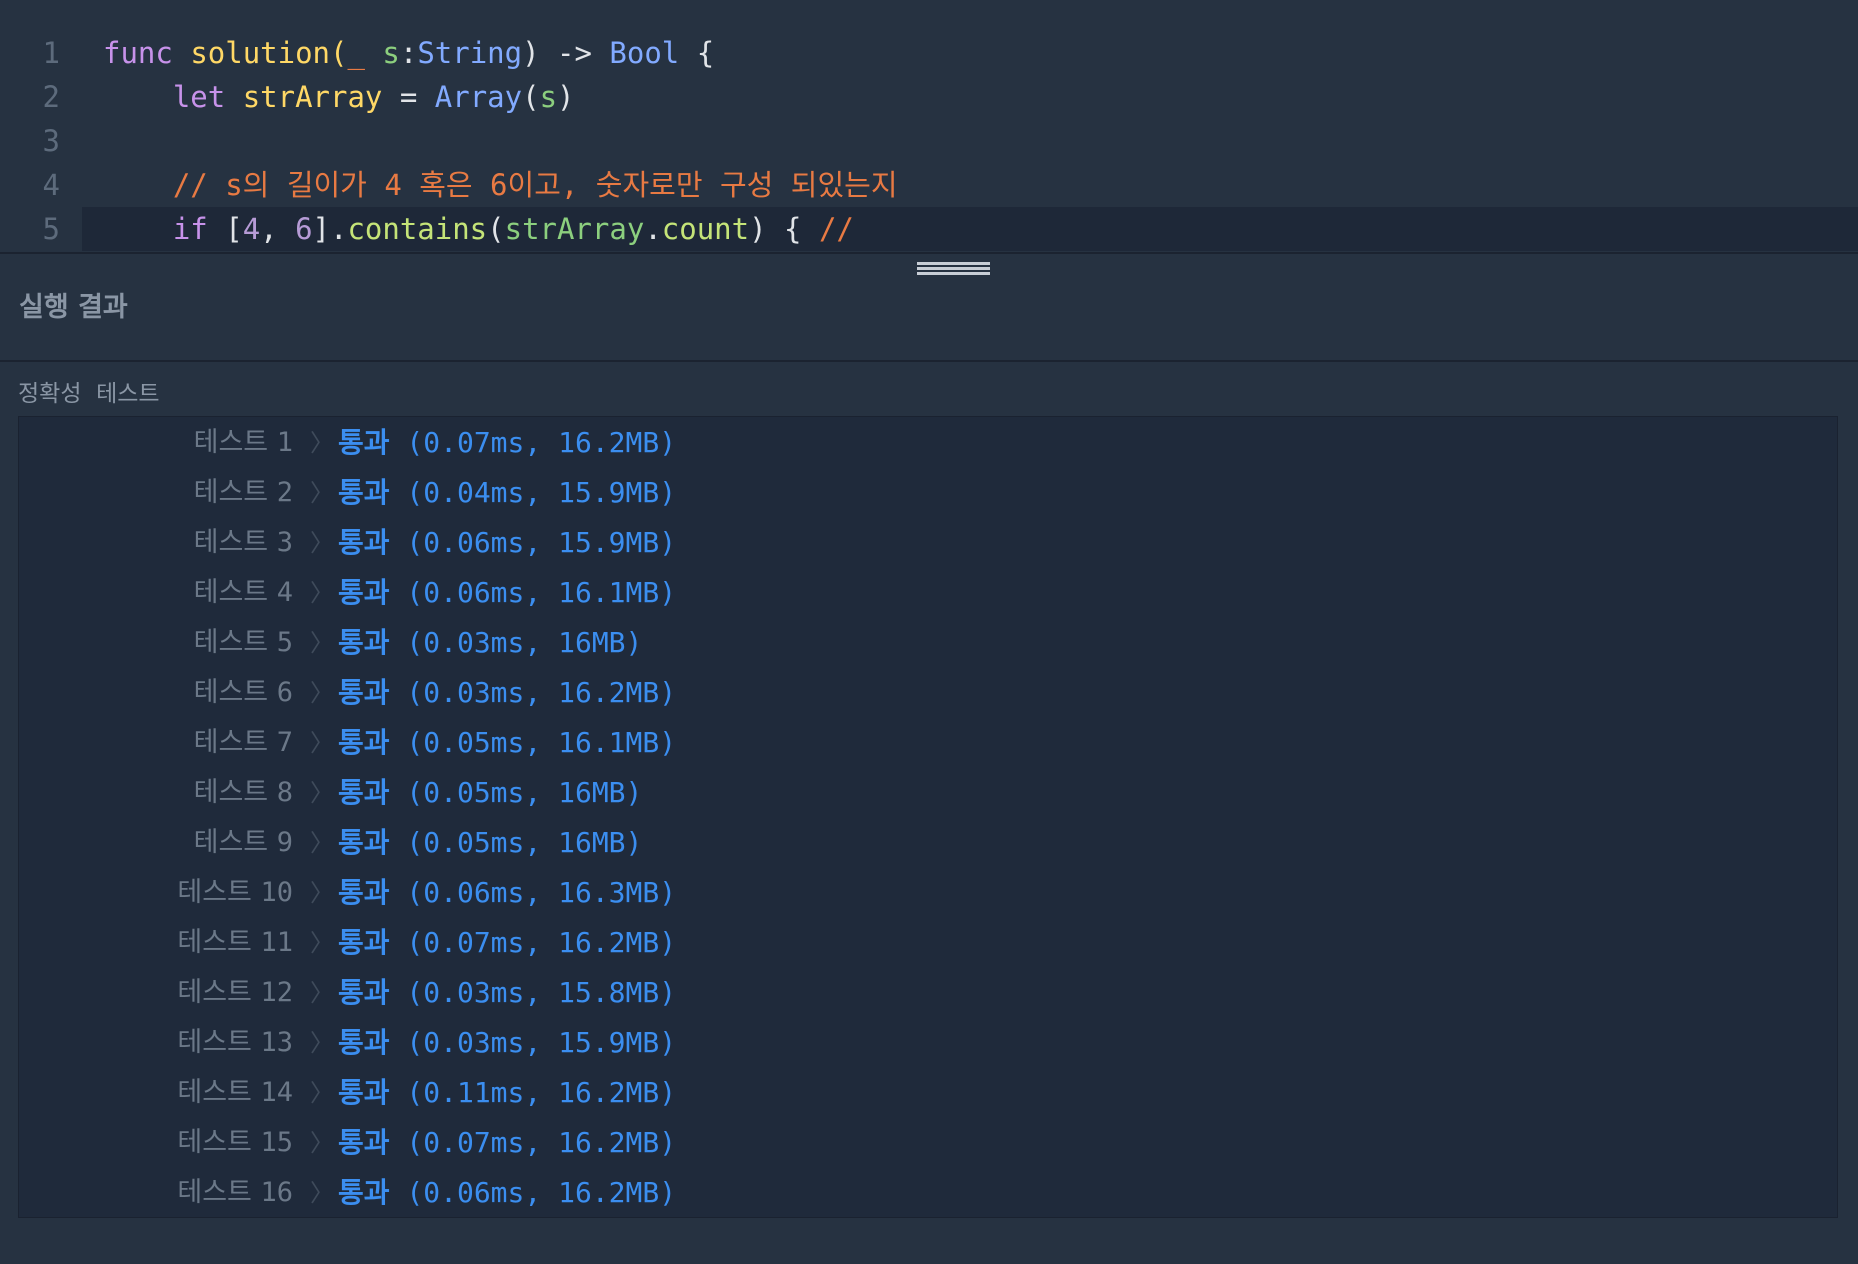 The image size is (1858, 1264). I want to click on code-token: :, so click(408, 53).